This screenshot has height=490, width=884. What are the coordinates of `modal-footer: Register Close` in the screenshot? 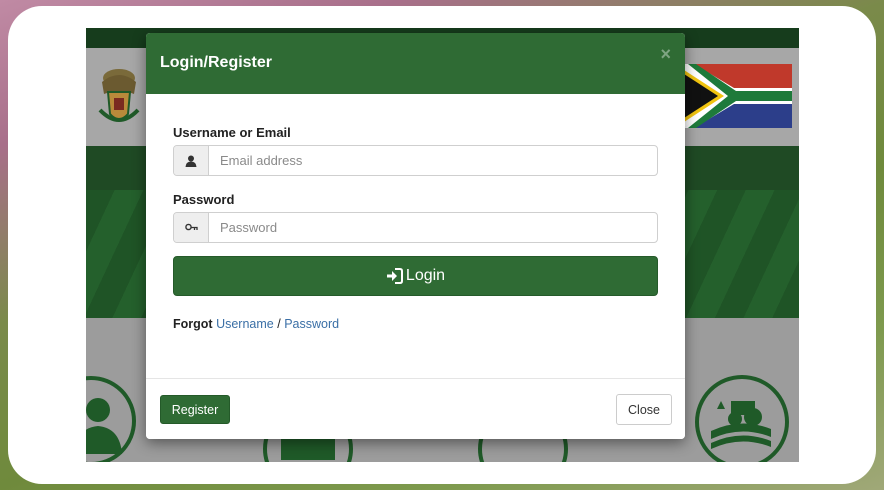 It's located at (415, 408).